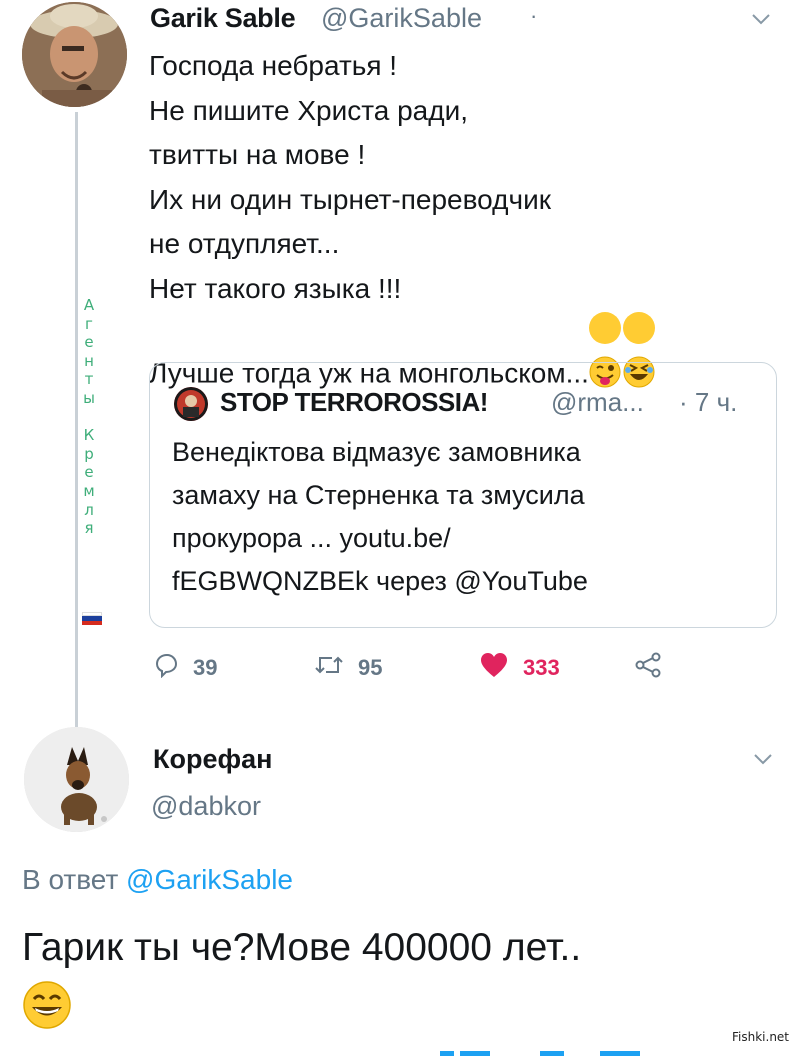  What do you see at coordinates (185, 668) in the screenshot?
I see `reply-button: 39` at bounding box center [185, 668].